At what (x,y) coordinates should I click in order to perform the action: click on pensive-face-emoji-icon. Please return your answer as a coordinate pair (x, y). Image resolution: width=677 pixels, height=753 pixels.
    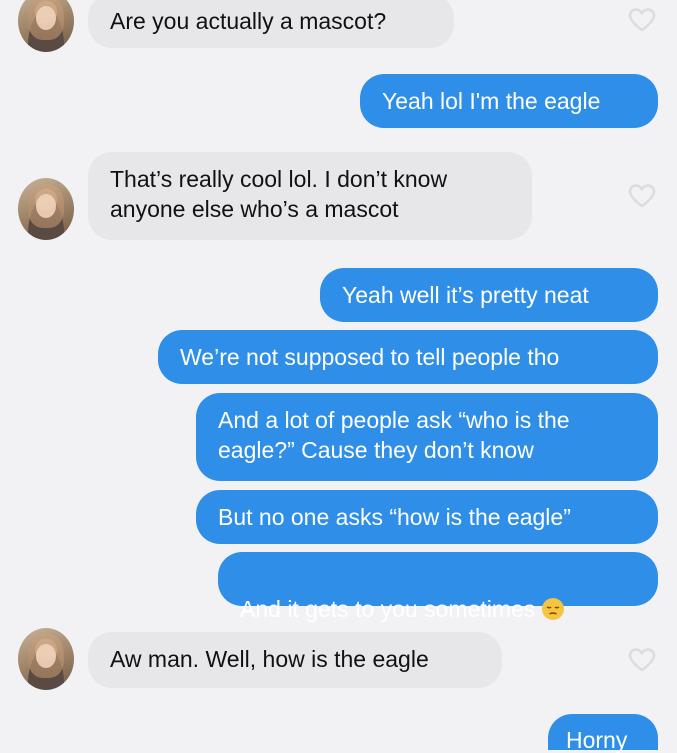
    Looking at the image, I should click on (553, 609).